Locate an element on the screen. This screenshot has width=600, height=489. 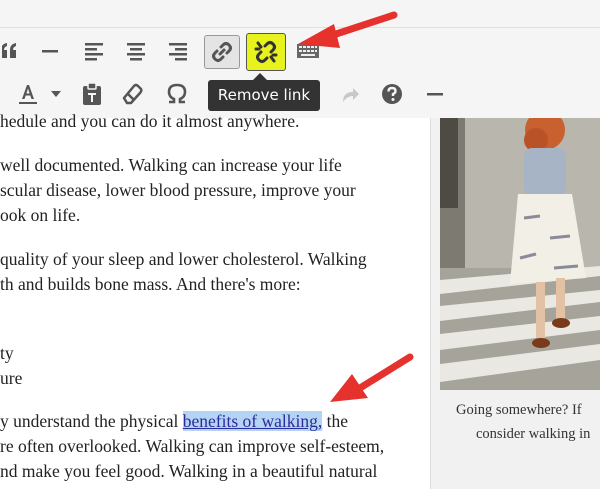
align-center-icon is located at coordinates (136, 52).